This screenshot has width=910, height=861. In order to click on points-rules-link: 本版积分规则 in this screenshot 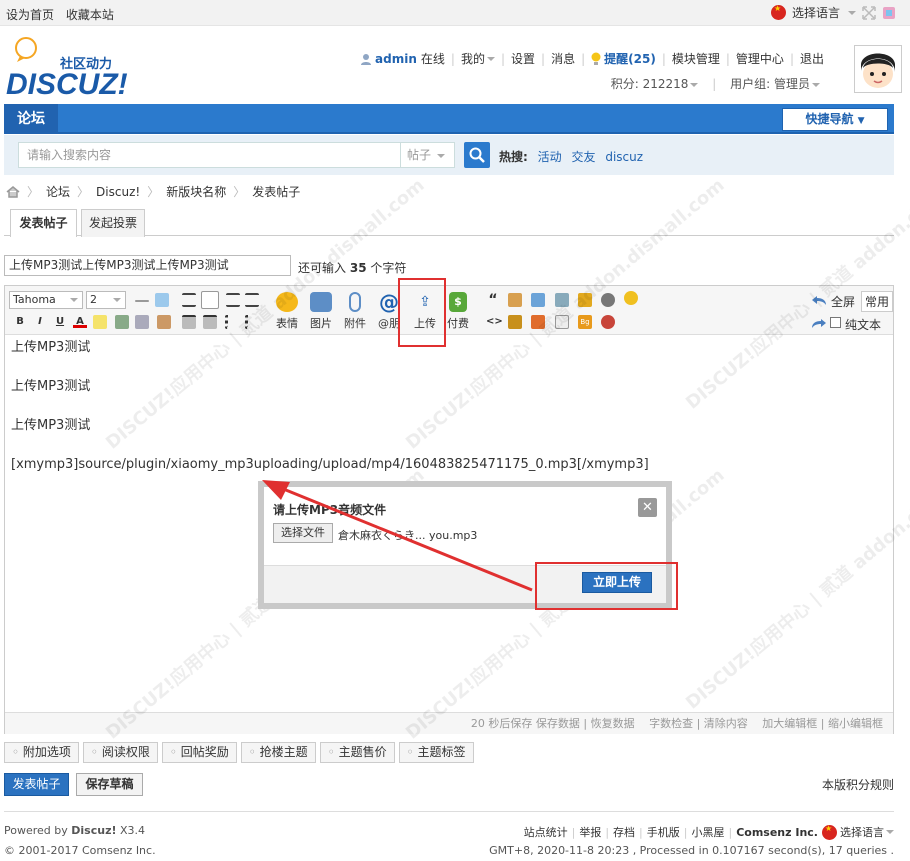, I will do `click(858, 784)`.